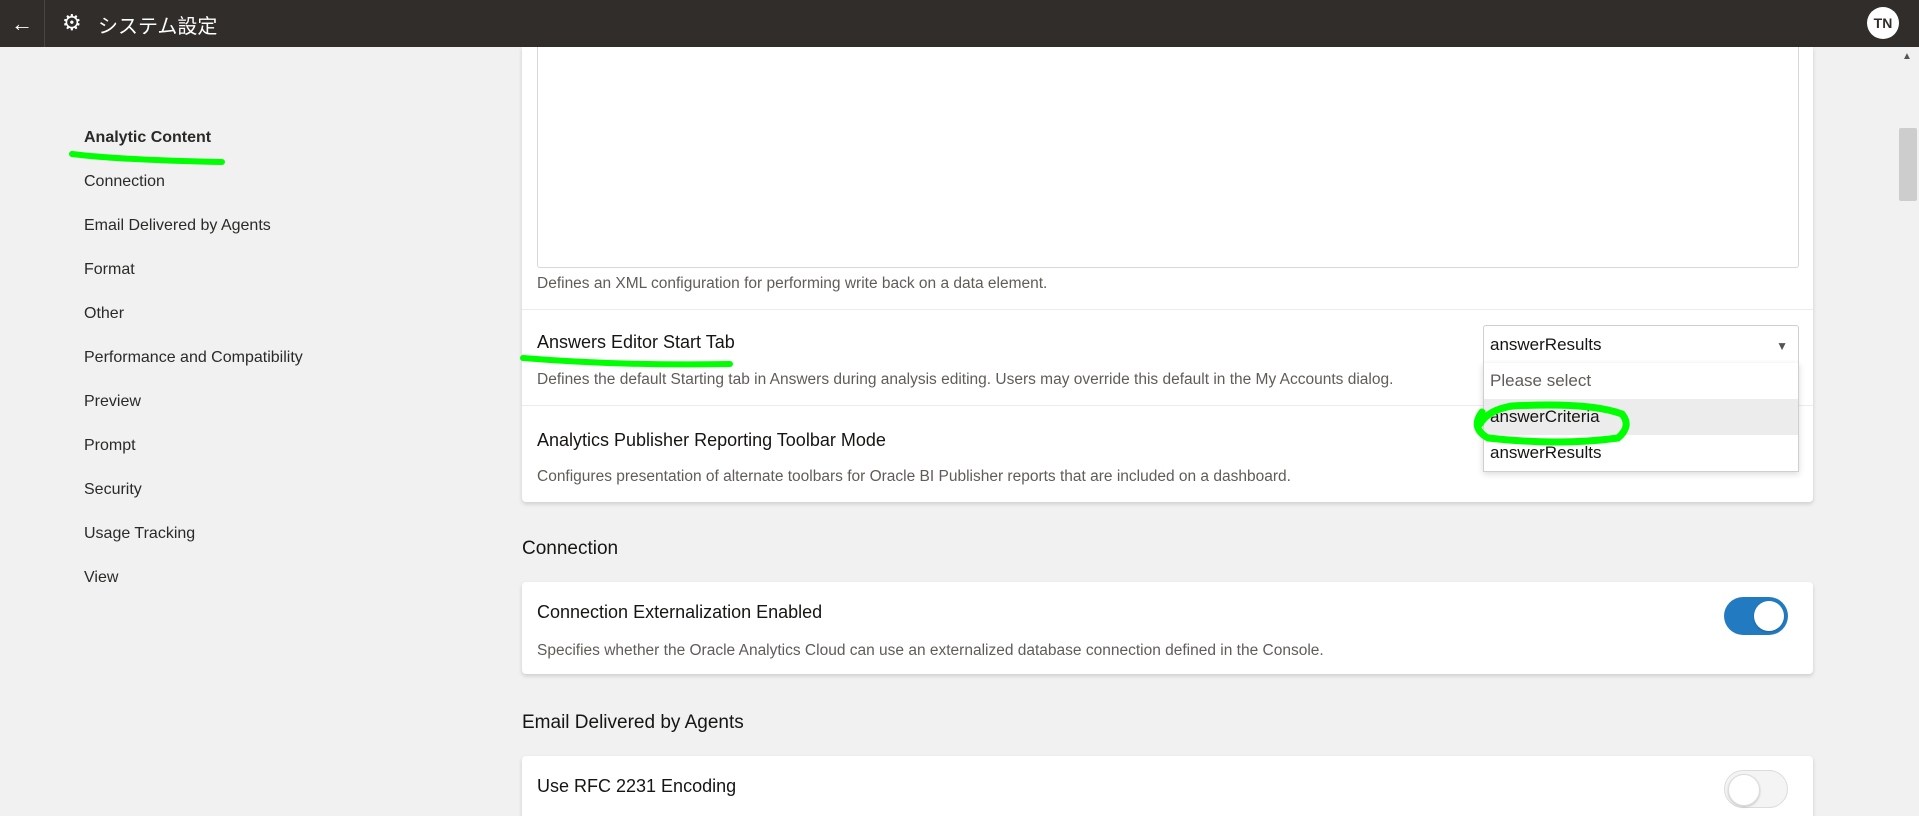 The image size is (1919, 816). What do you see at coordinates (284, 534) in the screenshot?
I see `sidebar-item-usage-tracking: Usage Tracking` at bounding box center [284, 534].